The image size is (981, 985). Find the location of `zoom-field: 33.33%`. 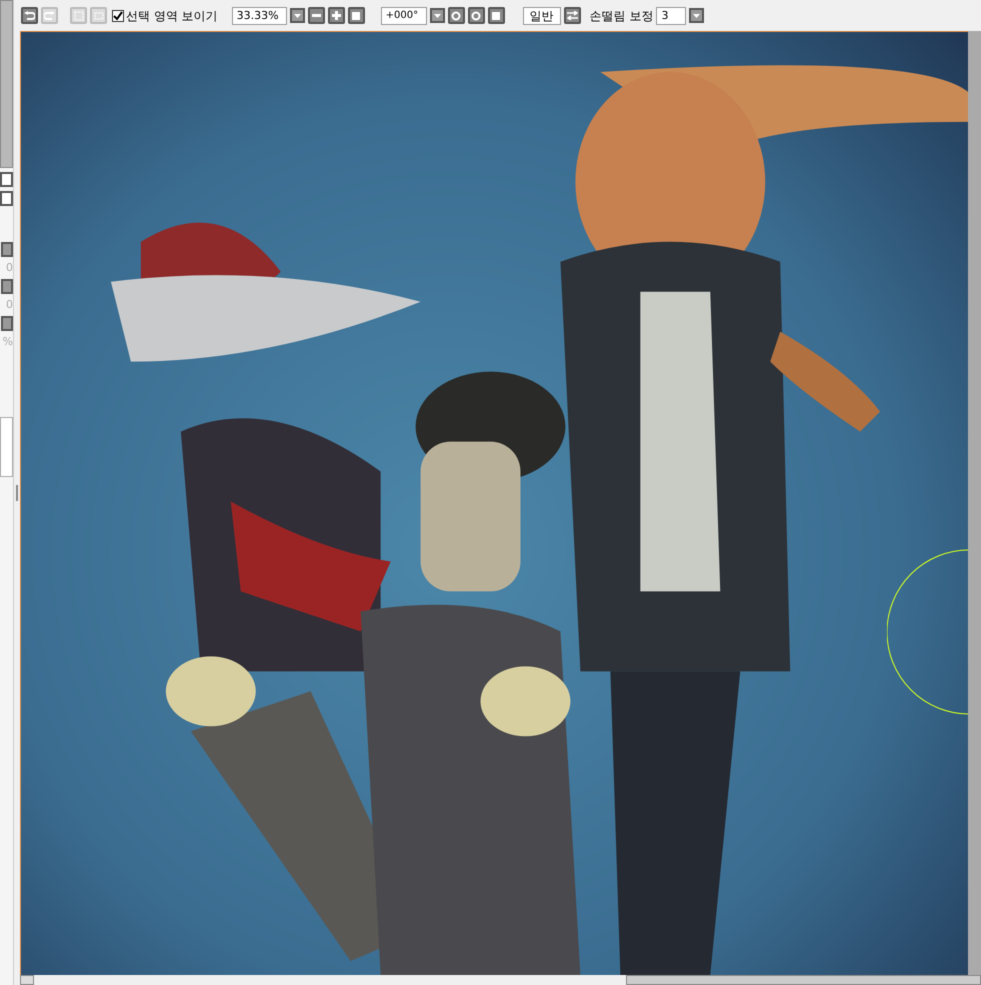

zoom-field: 33.33% is located at coordinates (259, 15).